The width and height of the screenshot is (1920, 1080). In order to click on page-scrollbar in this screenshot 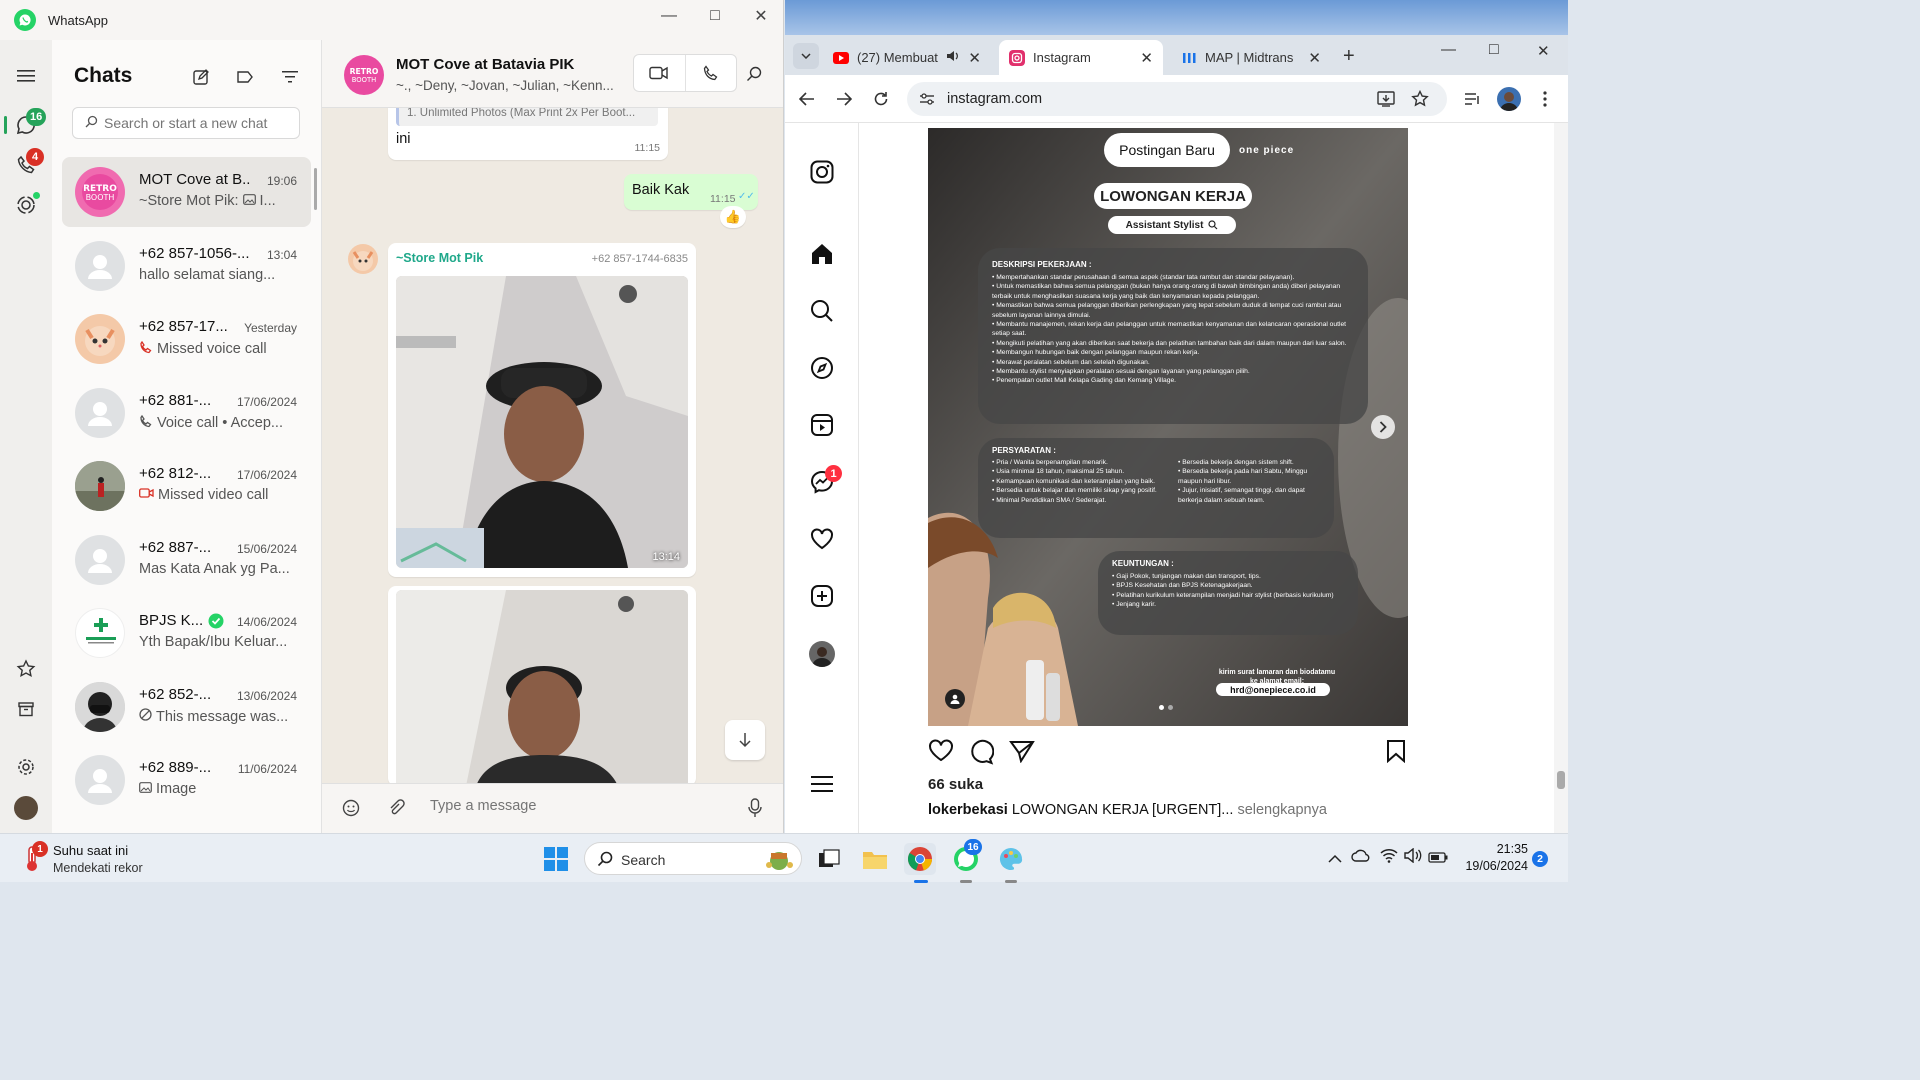, I will do `click(1561, 478)`.